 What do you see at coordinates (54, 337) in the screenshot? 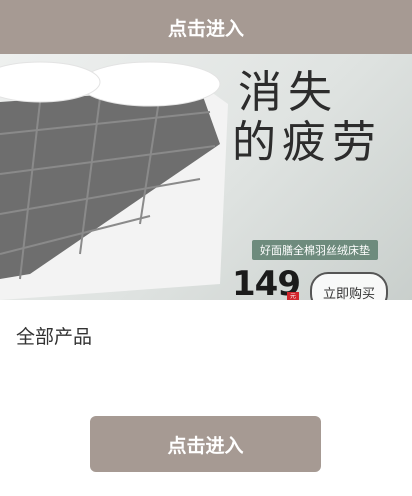
I see `section-title: 全部产品` at bounding box center [54, 337].